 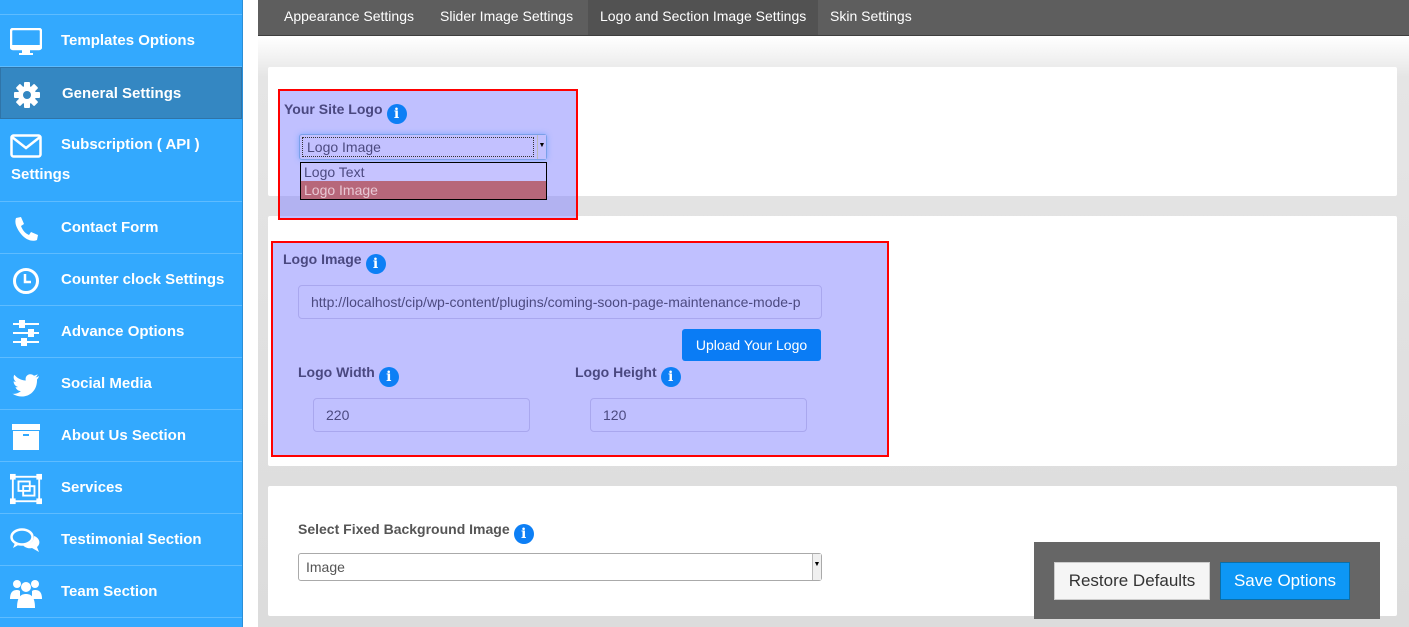 What do you see at coordinates (325, 567) in the screenshot?
I see `background-image-select-value: Image` at bounding box center [325, 567].